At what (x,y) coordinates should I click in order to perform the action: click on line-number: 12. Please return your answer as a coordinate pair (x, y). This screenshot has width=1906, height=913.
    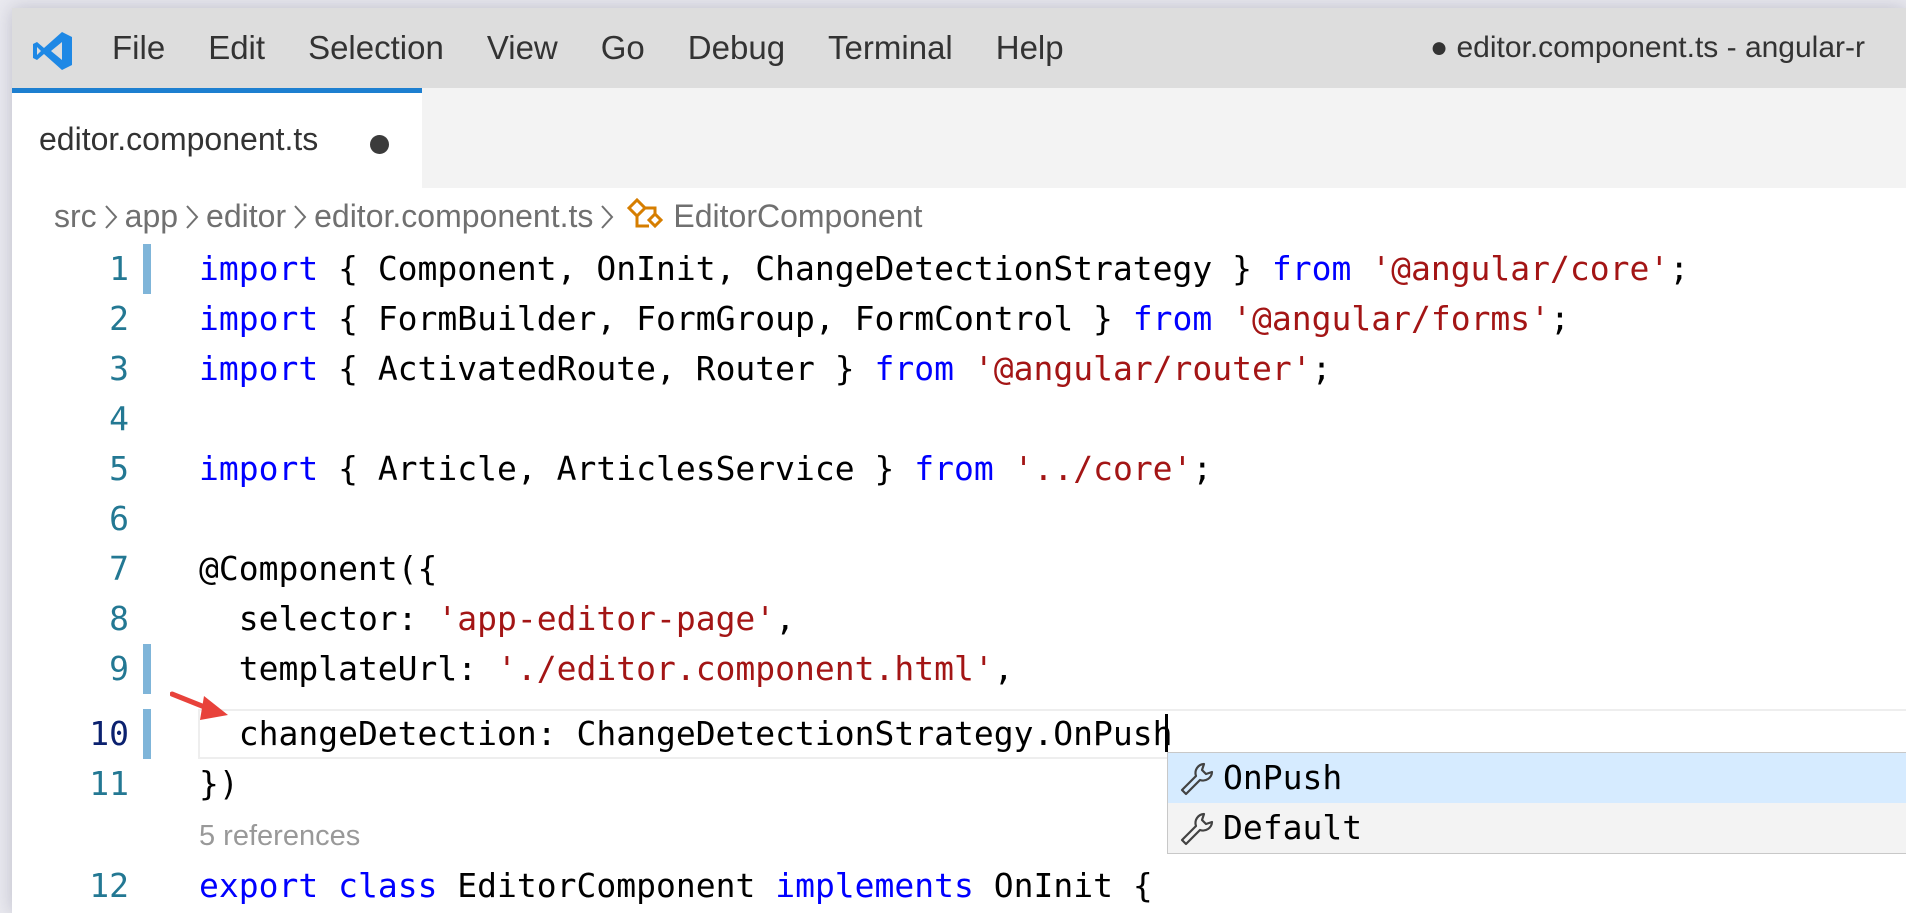
    Looking at the image, I should click on (109, 885).